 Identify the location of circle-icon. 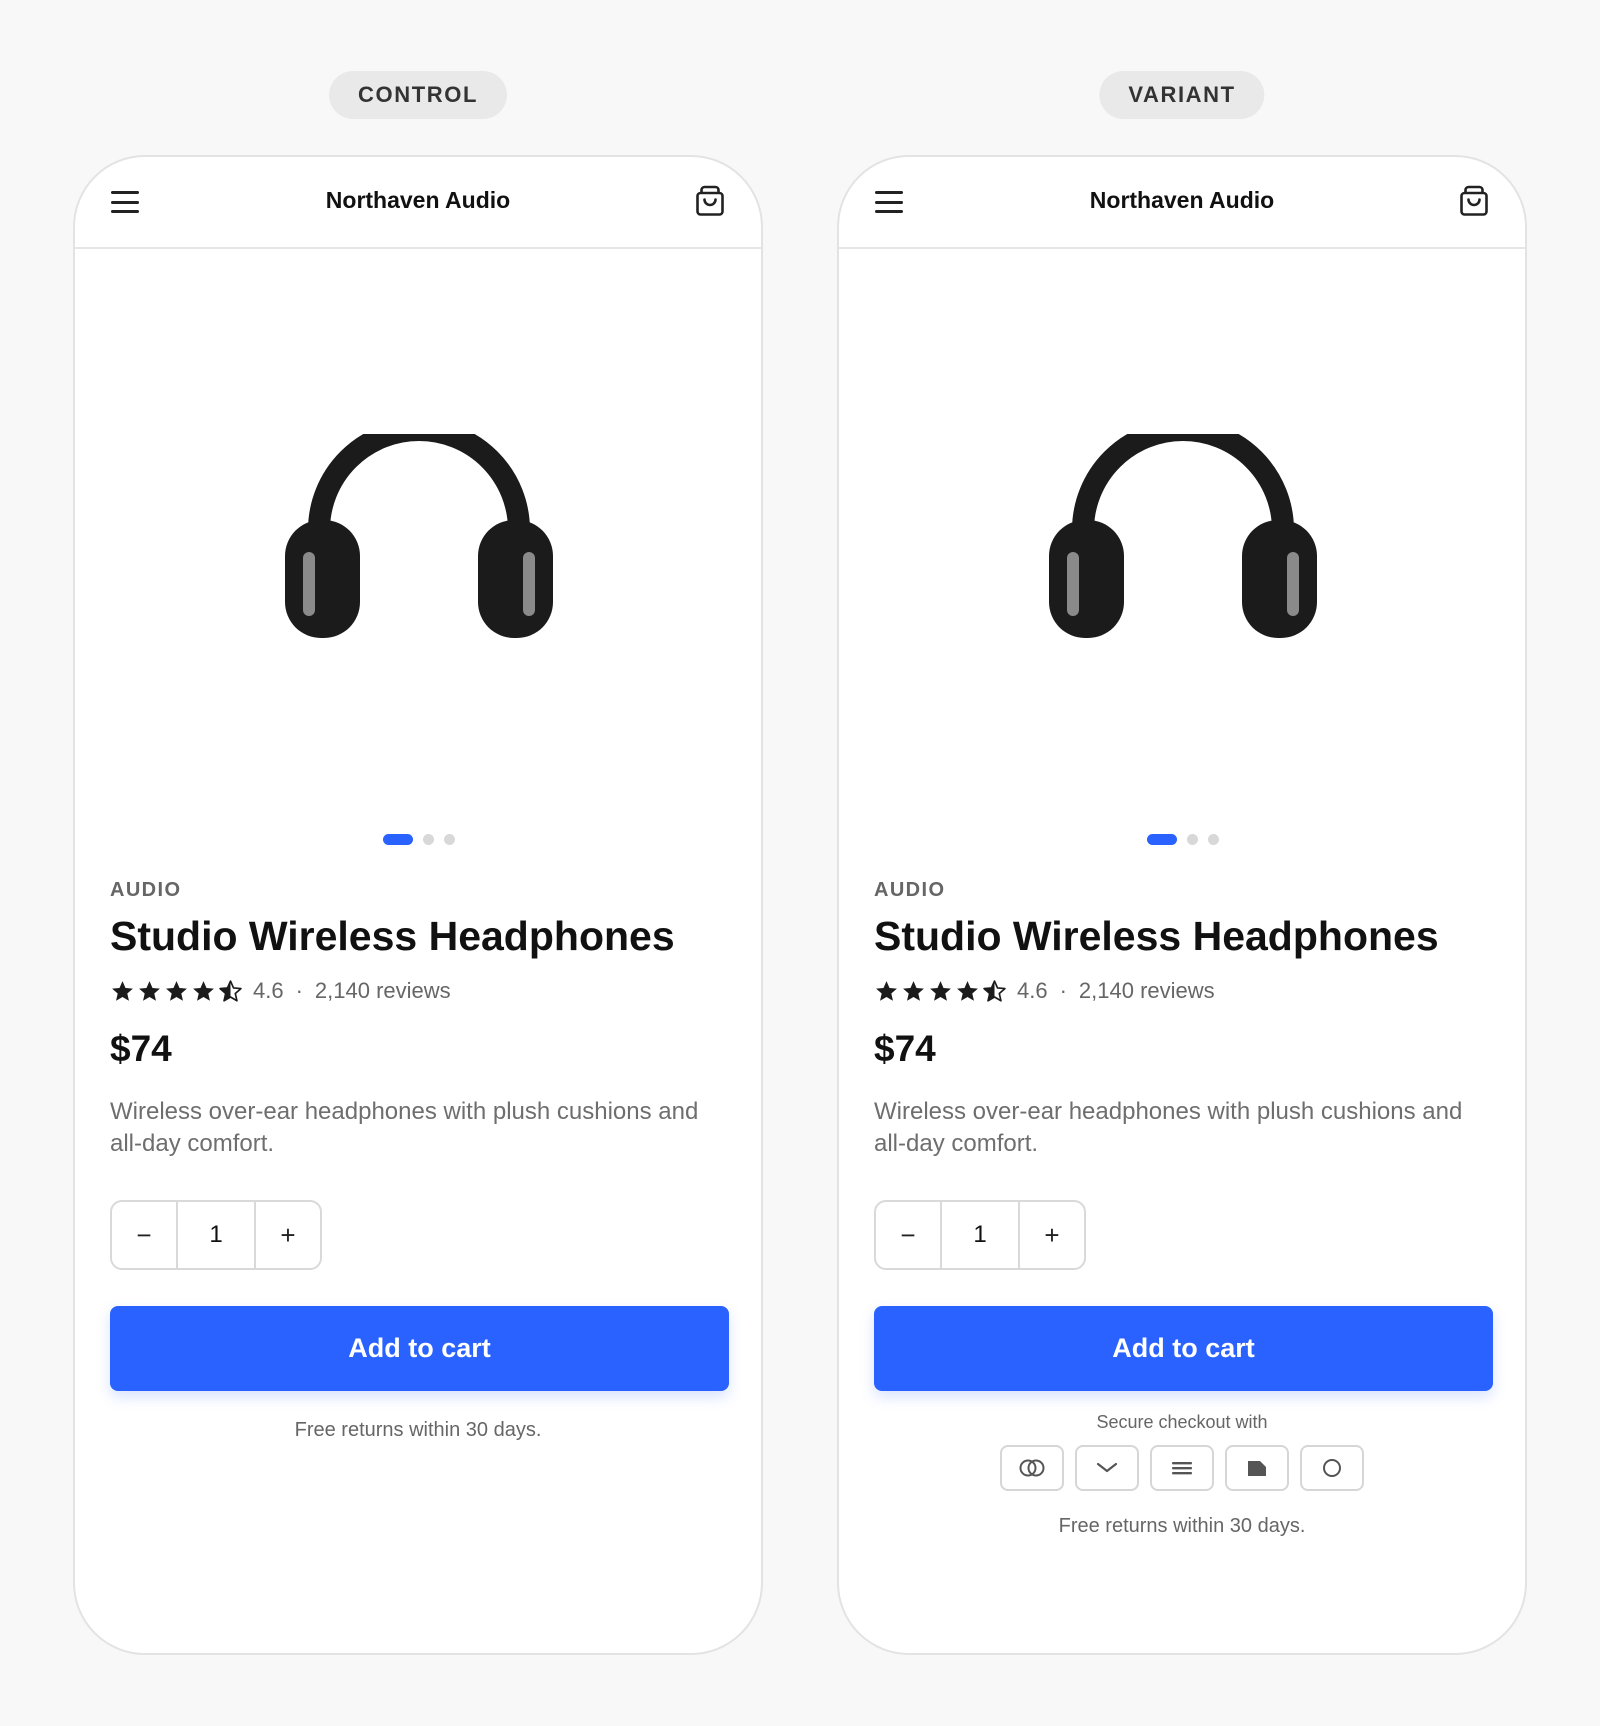
(1332, 1468).